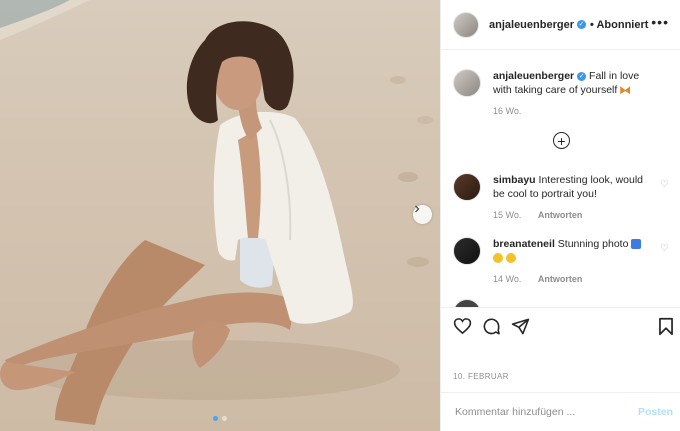 The height and width of the screenshot is (431, 680). What do you see at coordinates (625, 90) in the screenshot?
I see `butterfly-emoji-icon` at bounding box center [625, 90].